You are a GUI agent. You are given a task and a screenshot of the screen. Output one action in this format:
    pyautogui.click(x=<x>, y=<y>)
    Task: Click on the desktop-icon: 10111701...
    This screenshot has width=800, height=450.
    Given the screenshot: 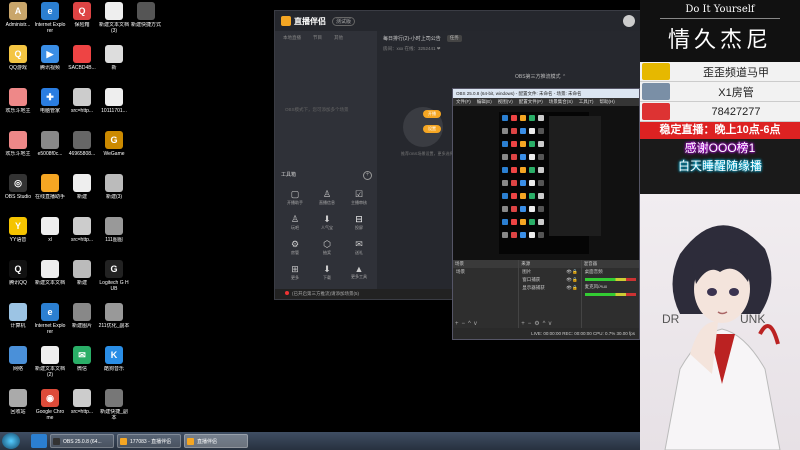 What is the action you would take?
    pyautogui.click(x=114, y=101)
    